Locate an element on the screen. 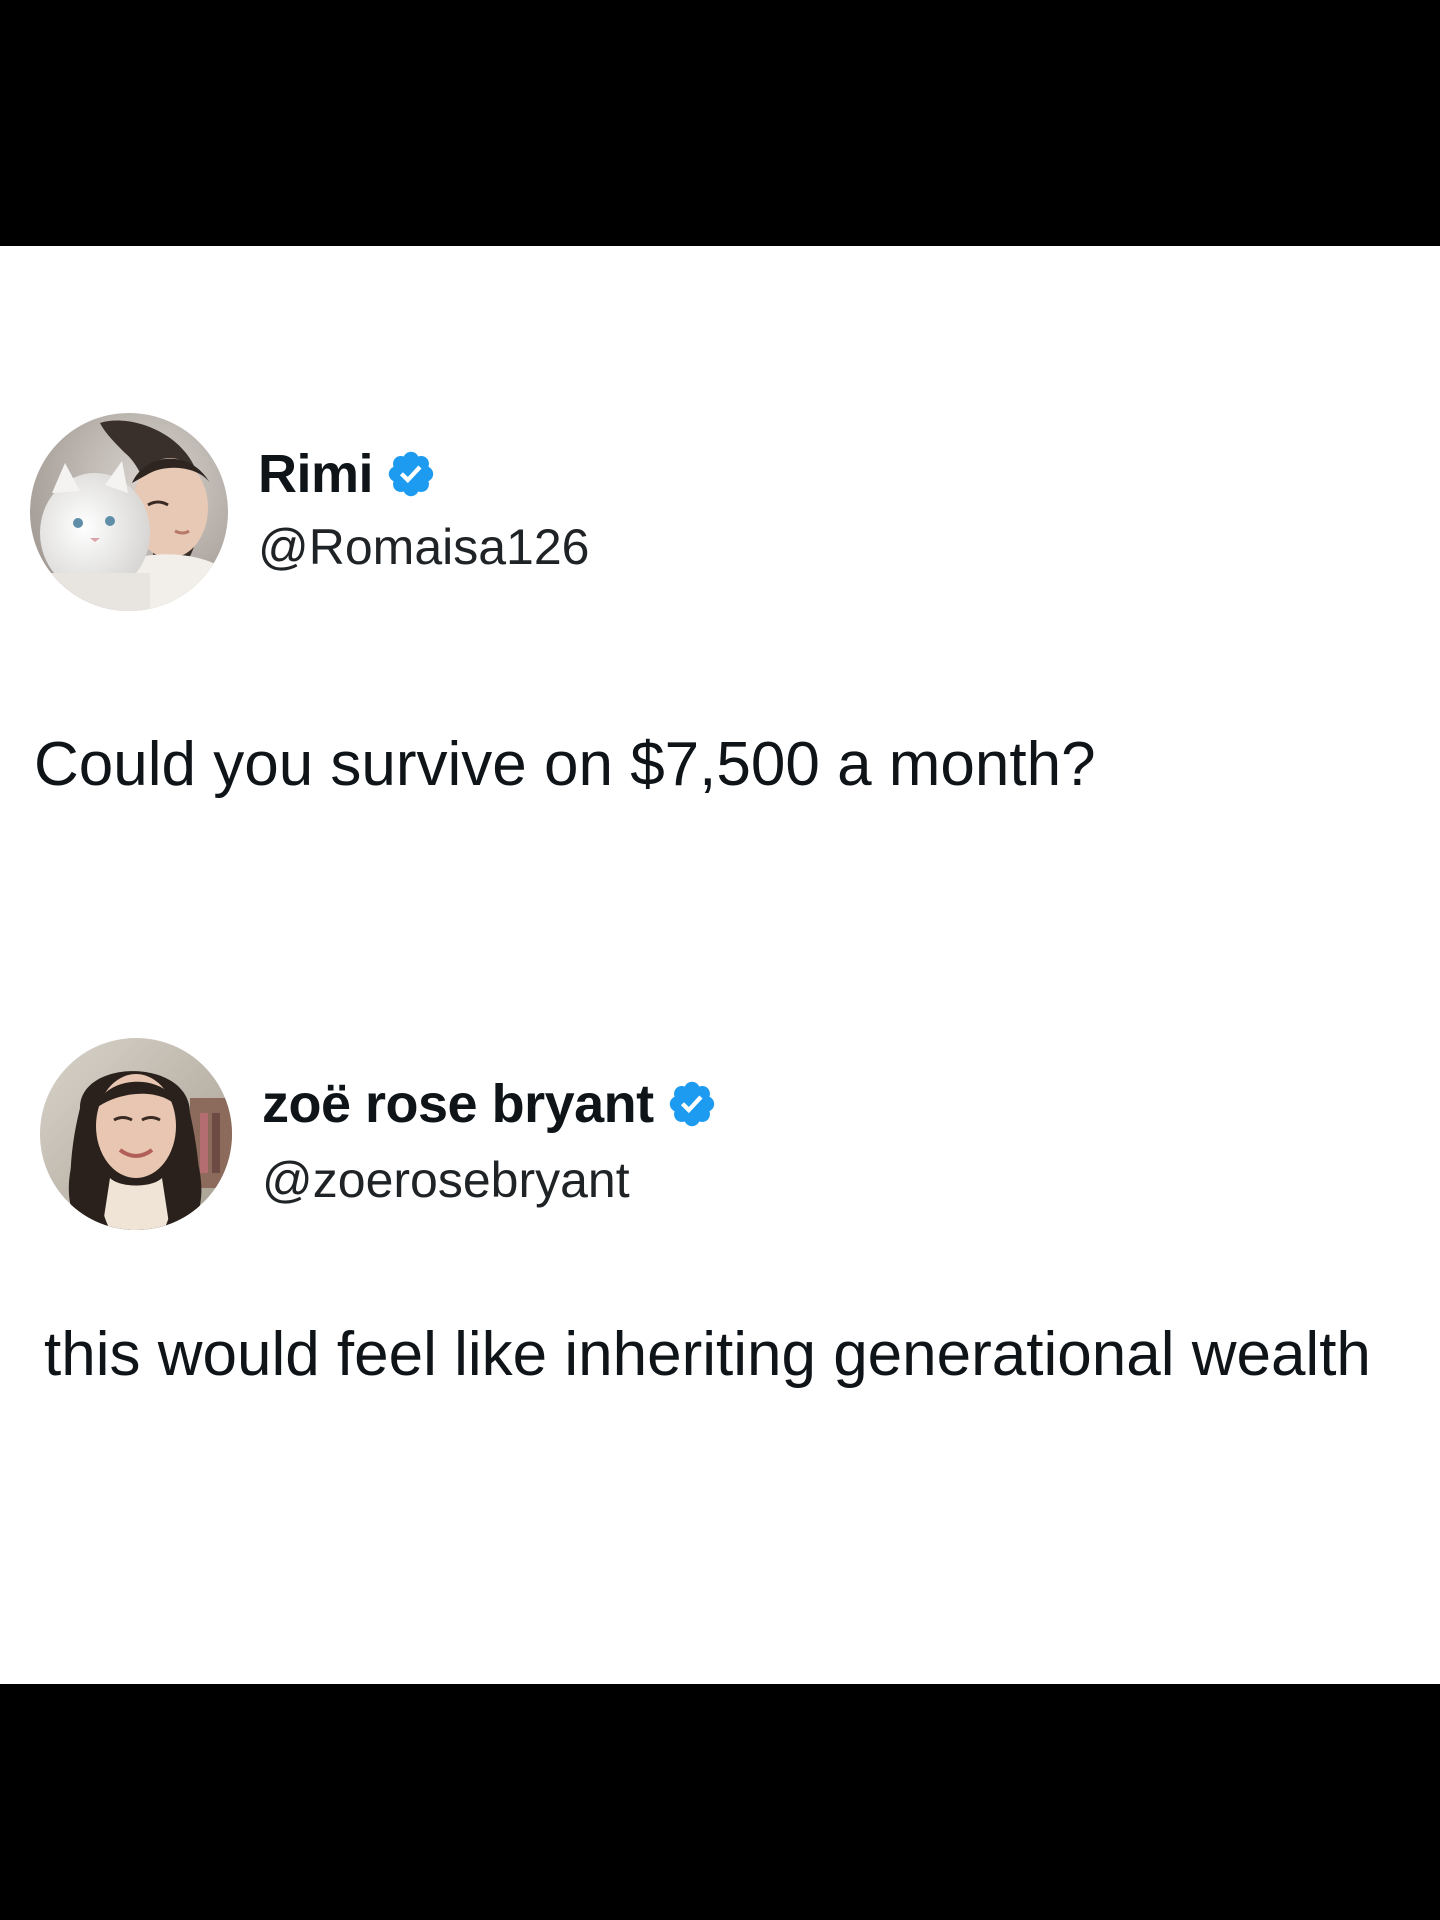 This screenshot has width=1440, height=1920. avatar-woman-with-white-cat-icon is located at coordinates (129, 512).